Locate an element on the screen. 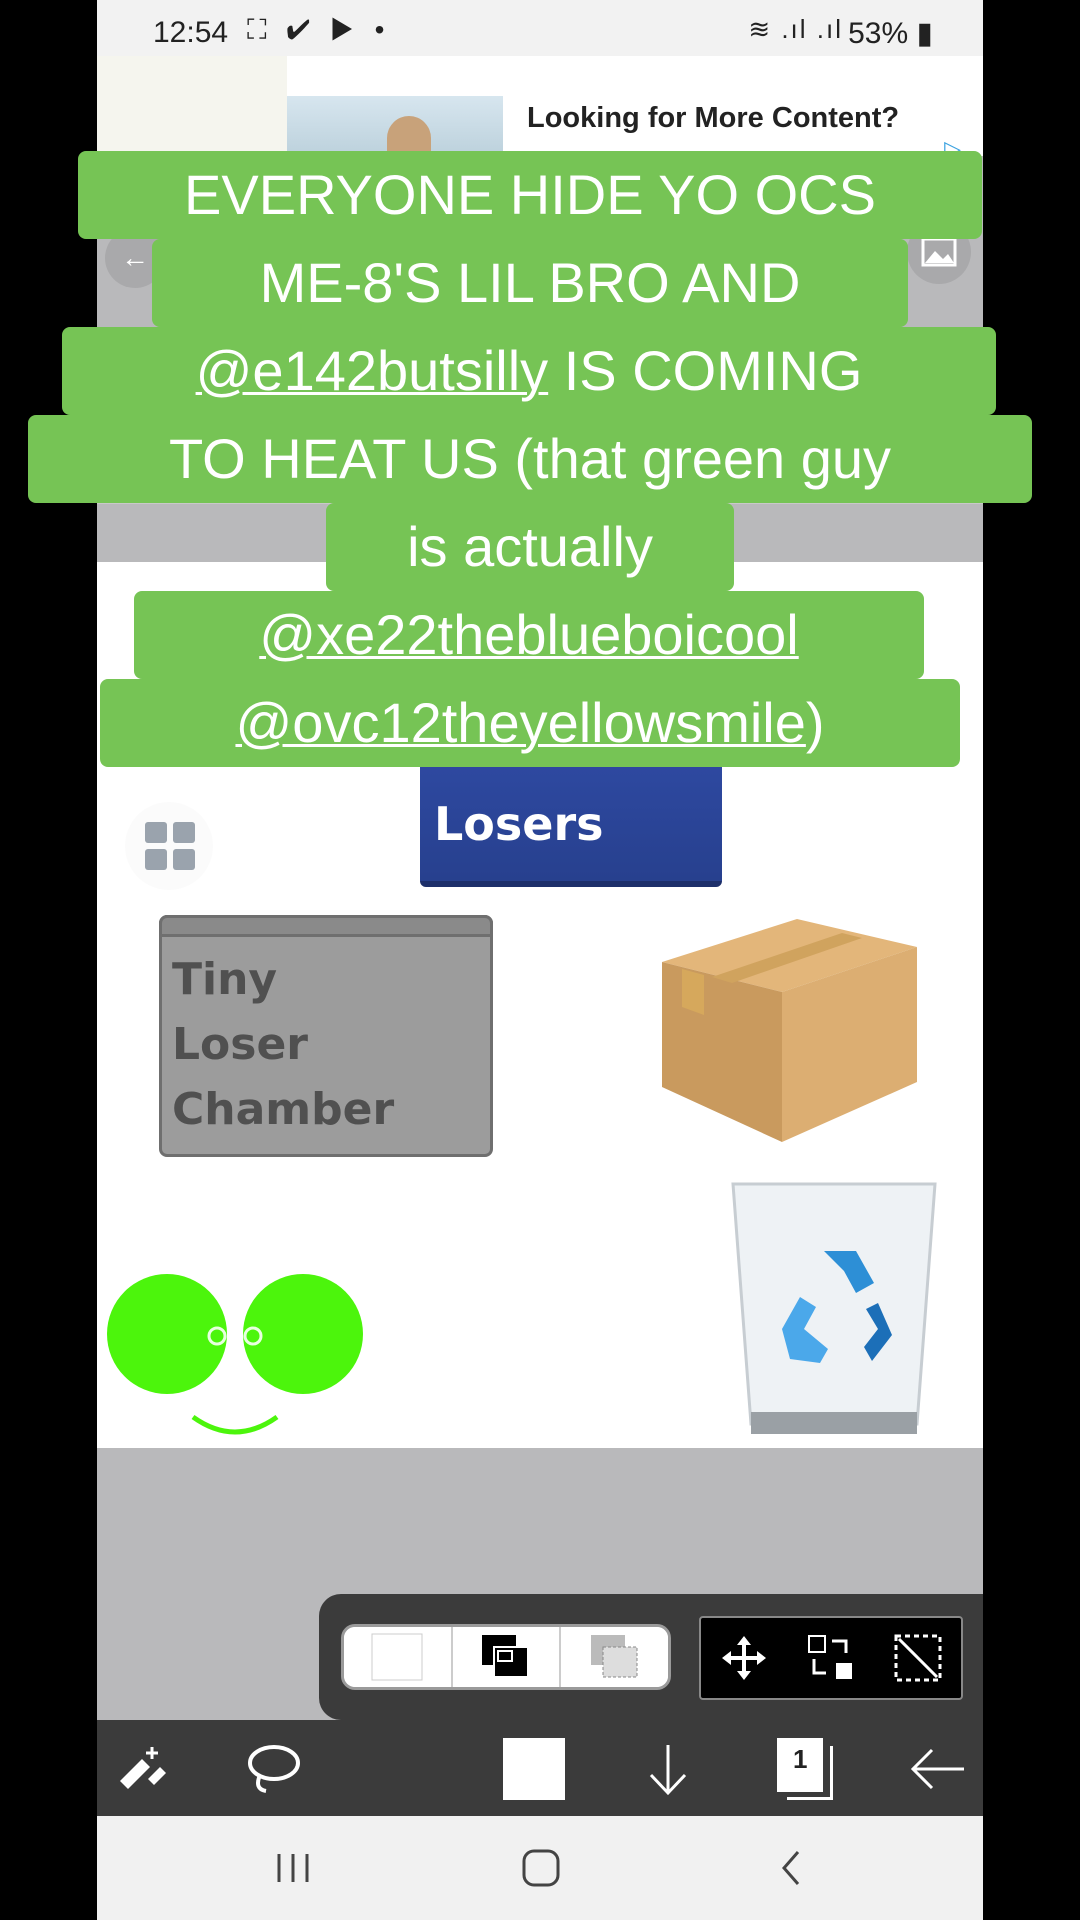 The width and height of the screenshot is (1080, 1920). bottom-toolbar: 1 is located at coordinates (540, 1768).